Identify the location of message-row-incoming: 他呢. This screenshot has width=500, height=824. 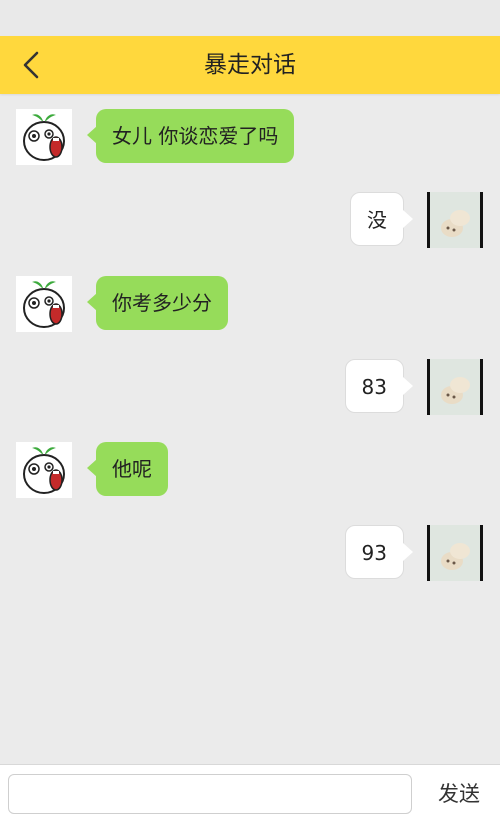
(250, 471).